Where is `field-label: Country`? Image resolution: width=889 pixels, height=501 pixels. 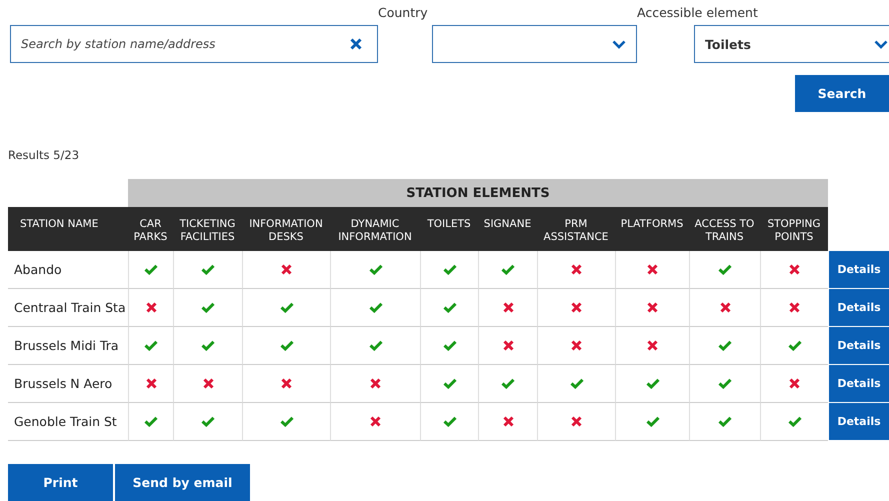
field-label: Country is located at coordinates (403, 13).